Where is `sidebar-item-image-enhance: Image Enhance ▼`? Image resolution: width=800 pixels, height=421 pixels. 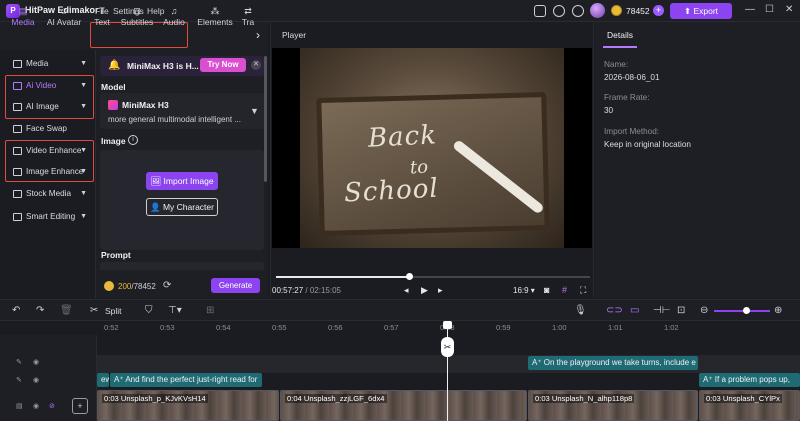
sidebar-item-image-enhance: Image Enhance ▼ is located at coordinates (50, 172).